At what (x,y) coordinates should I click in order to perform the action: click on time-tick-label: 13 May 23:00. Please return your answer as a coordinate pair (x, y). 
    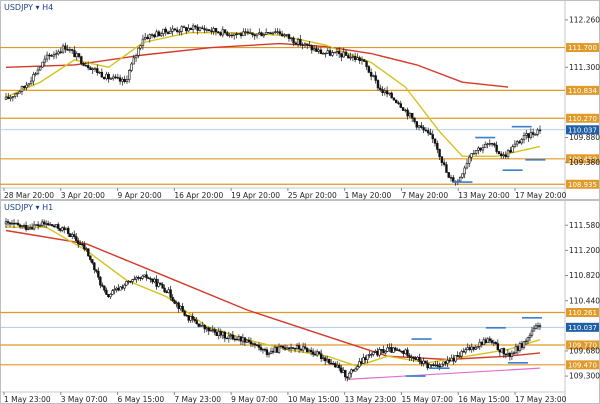
    Looking at the image, I should click on (371, 399).